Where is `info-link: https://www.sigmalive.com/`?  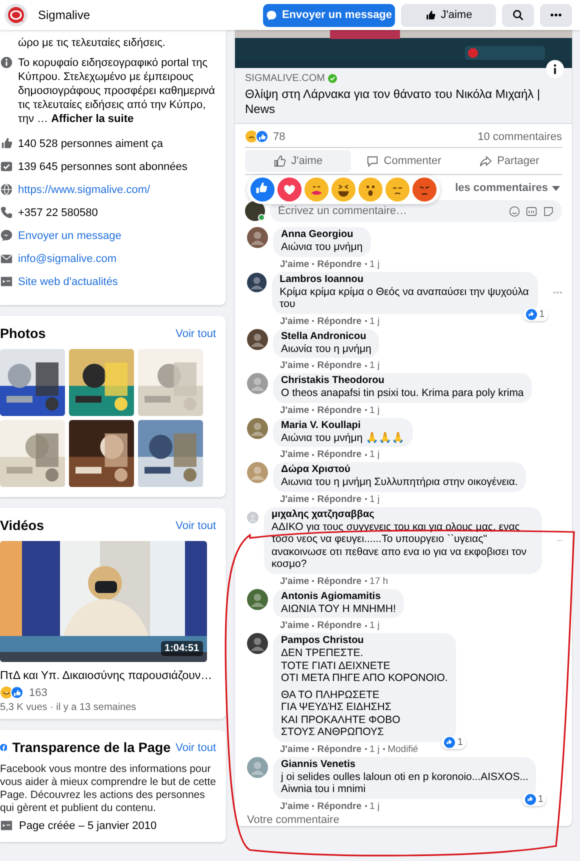
info-link: https://www.sigmalive.com/ is located at coordinates (84, 189).